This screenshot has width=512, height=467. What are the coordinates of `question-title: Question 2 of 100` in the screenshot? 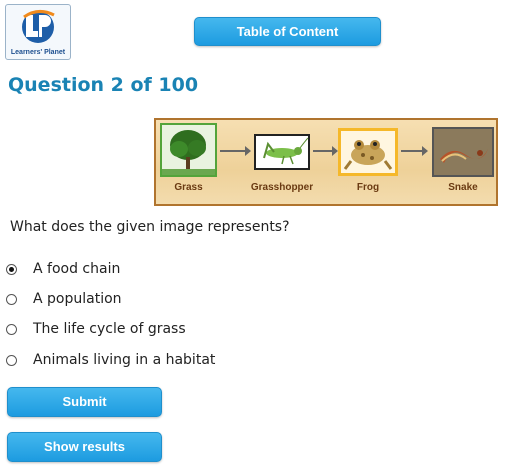 It's located at (103, 85).